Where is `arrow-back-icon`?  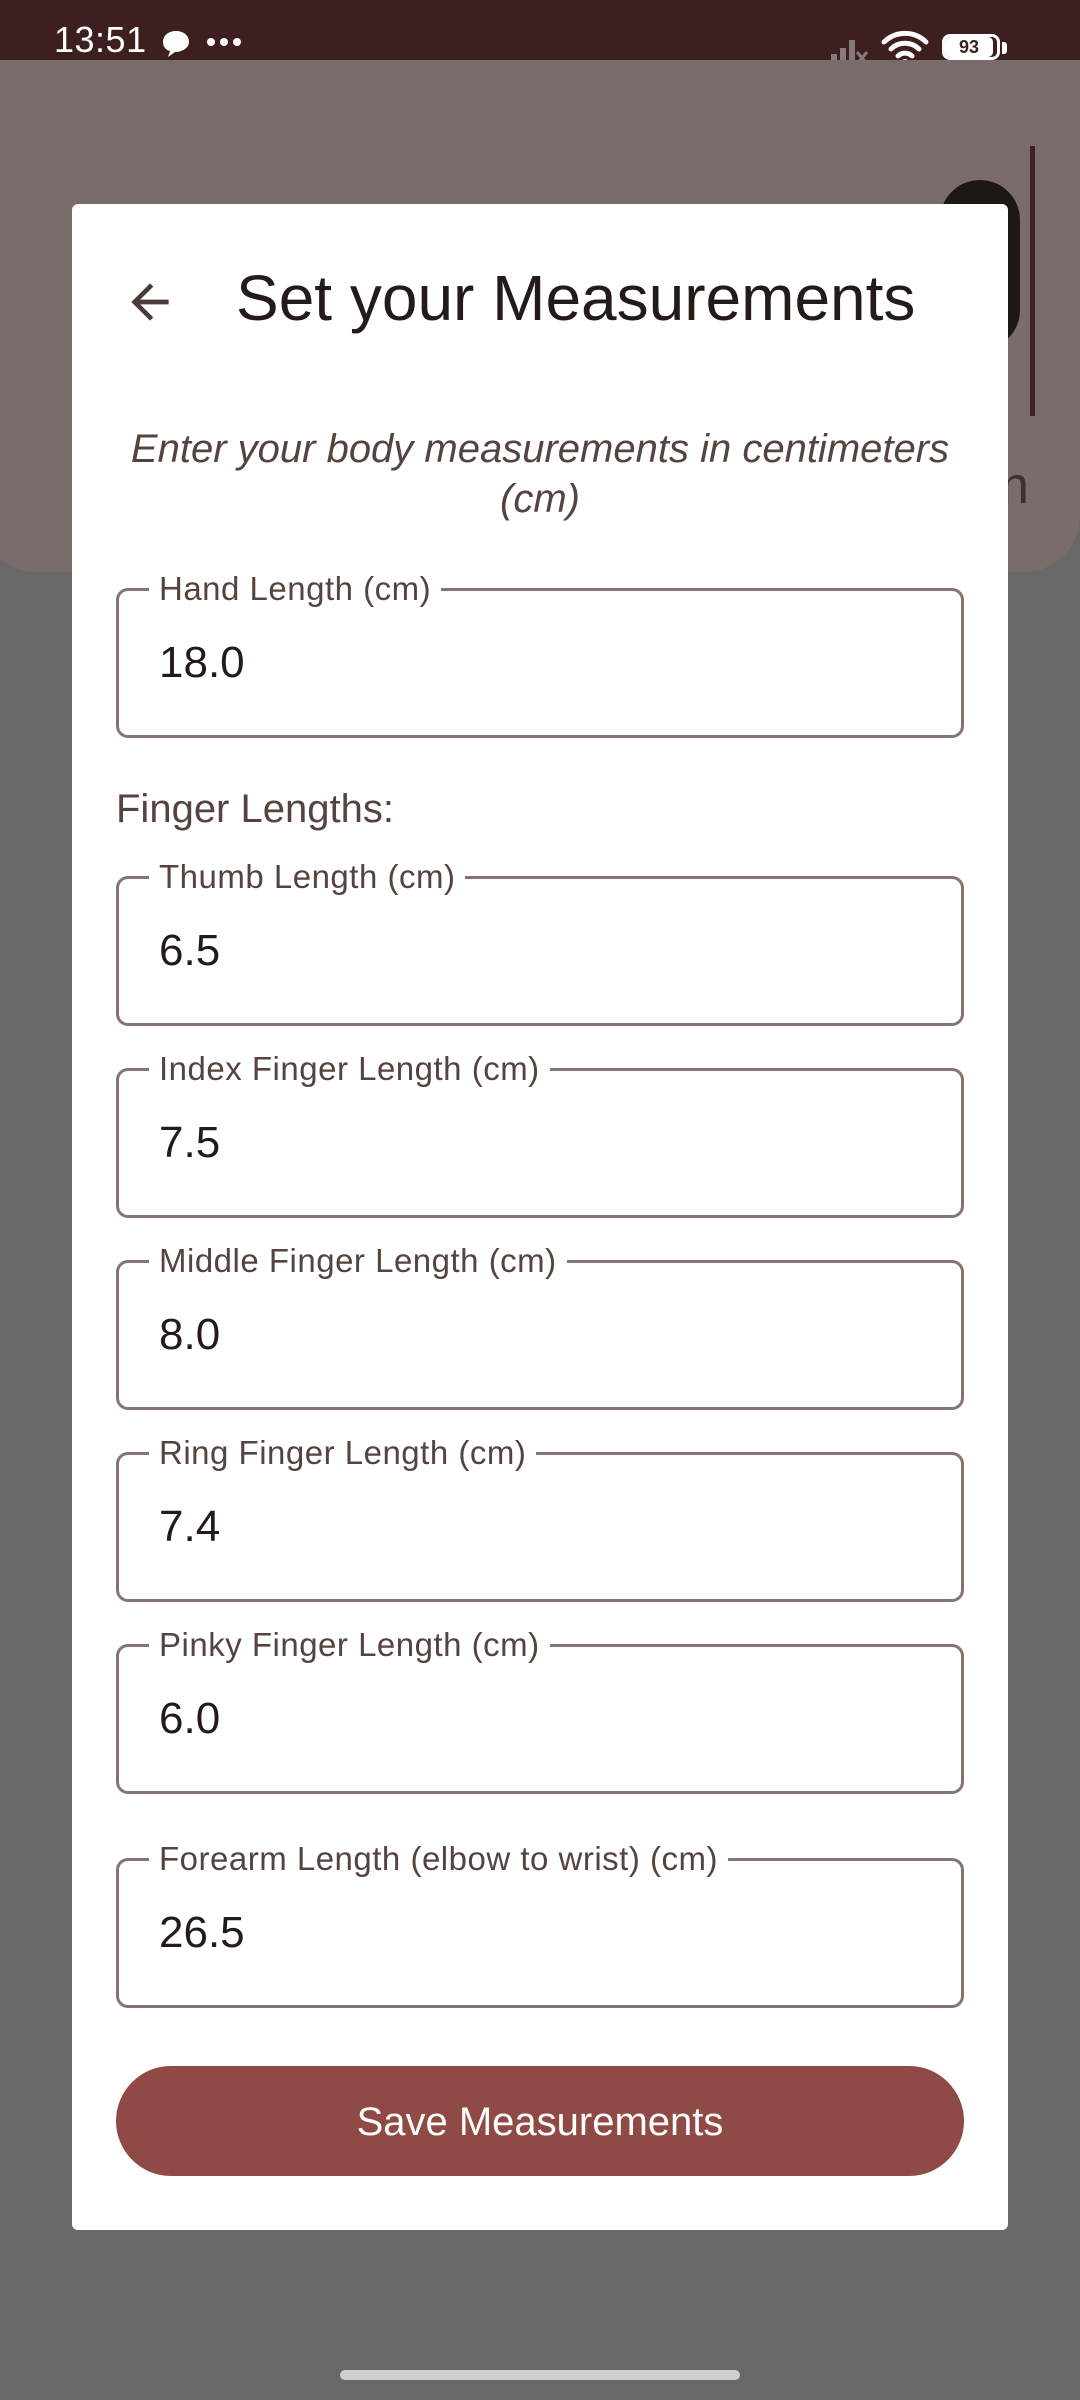
arrow-back-icon is located at coordinates (150, 302).